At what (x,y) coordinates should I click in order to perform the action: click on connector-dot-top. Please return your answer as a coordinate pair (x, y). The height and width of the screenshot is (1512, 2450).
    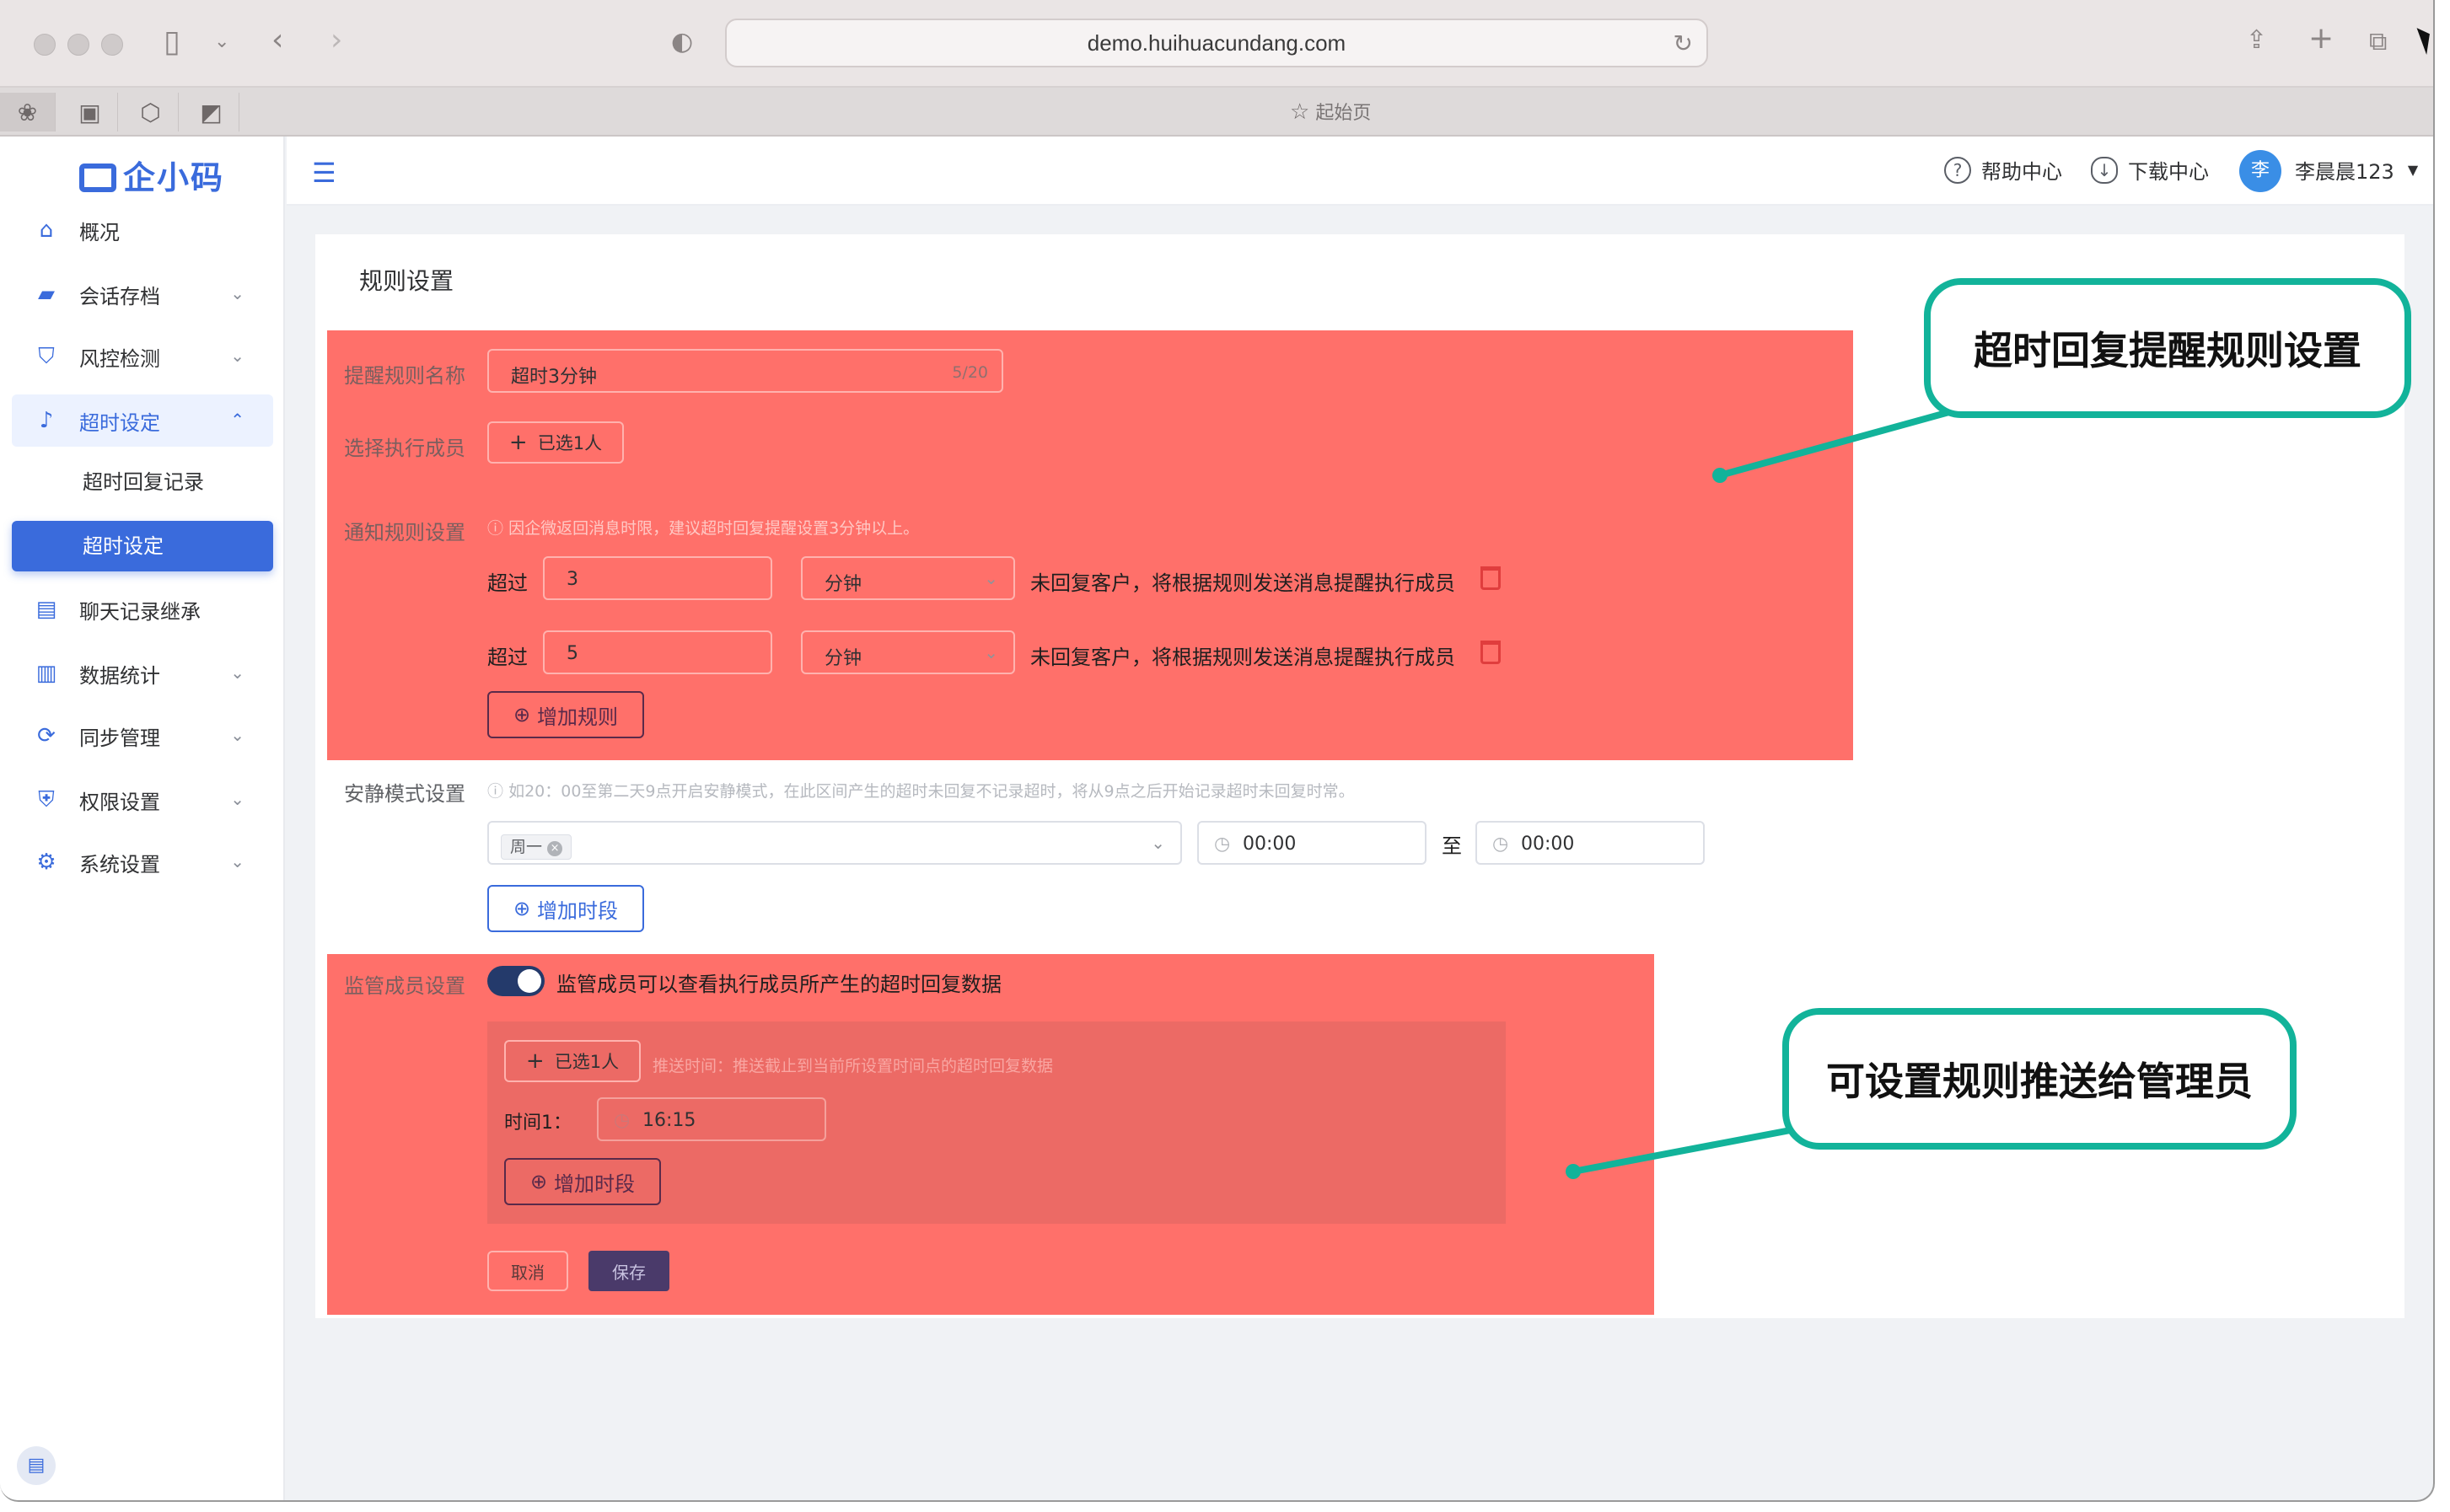
    Looking at the image, I should click on (1719, 476).